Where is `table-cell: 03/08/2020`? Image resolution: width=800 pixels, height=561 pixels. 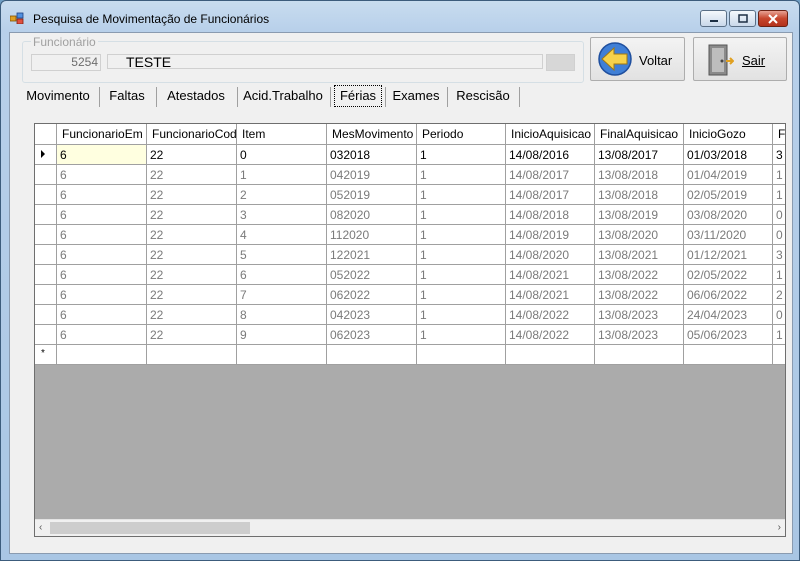
table-cell: 03/08/2020 is located at coordinates (728, 215).